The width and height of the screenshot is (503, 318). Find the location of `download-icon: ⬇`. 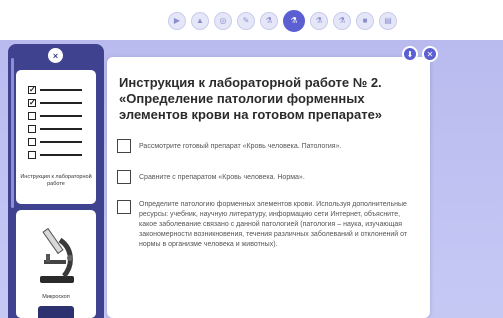

download-icon: ⬇ is located at coordinates (410, 54).